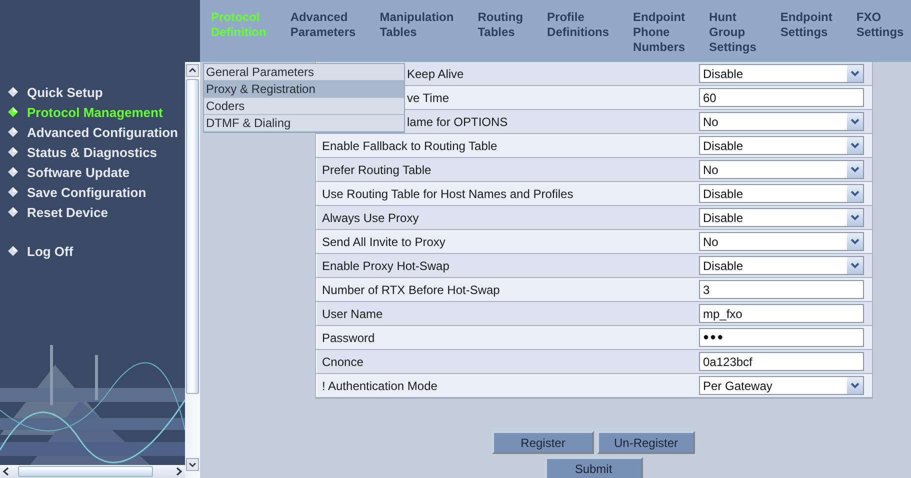 This screenshot has width=911, height=478. Describe the element at coordinates (304, 123) in the screenshot. I see `submenu-item: DTMF & Dialing` at that location.